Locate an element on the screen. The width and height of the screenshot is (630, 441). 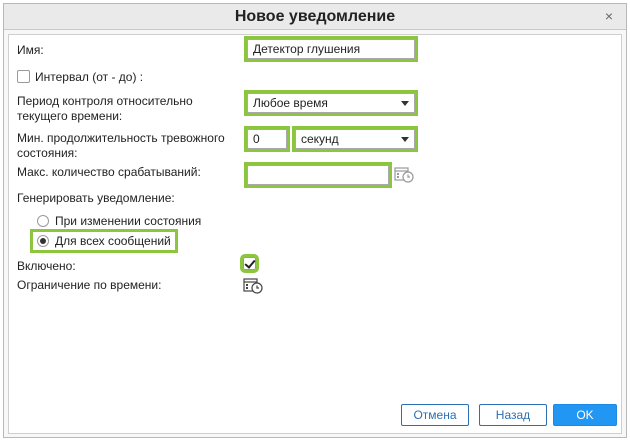
radio-on-change-label: При изменении состояния is located at coordinates (128, 221).